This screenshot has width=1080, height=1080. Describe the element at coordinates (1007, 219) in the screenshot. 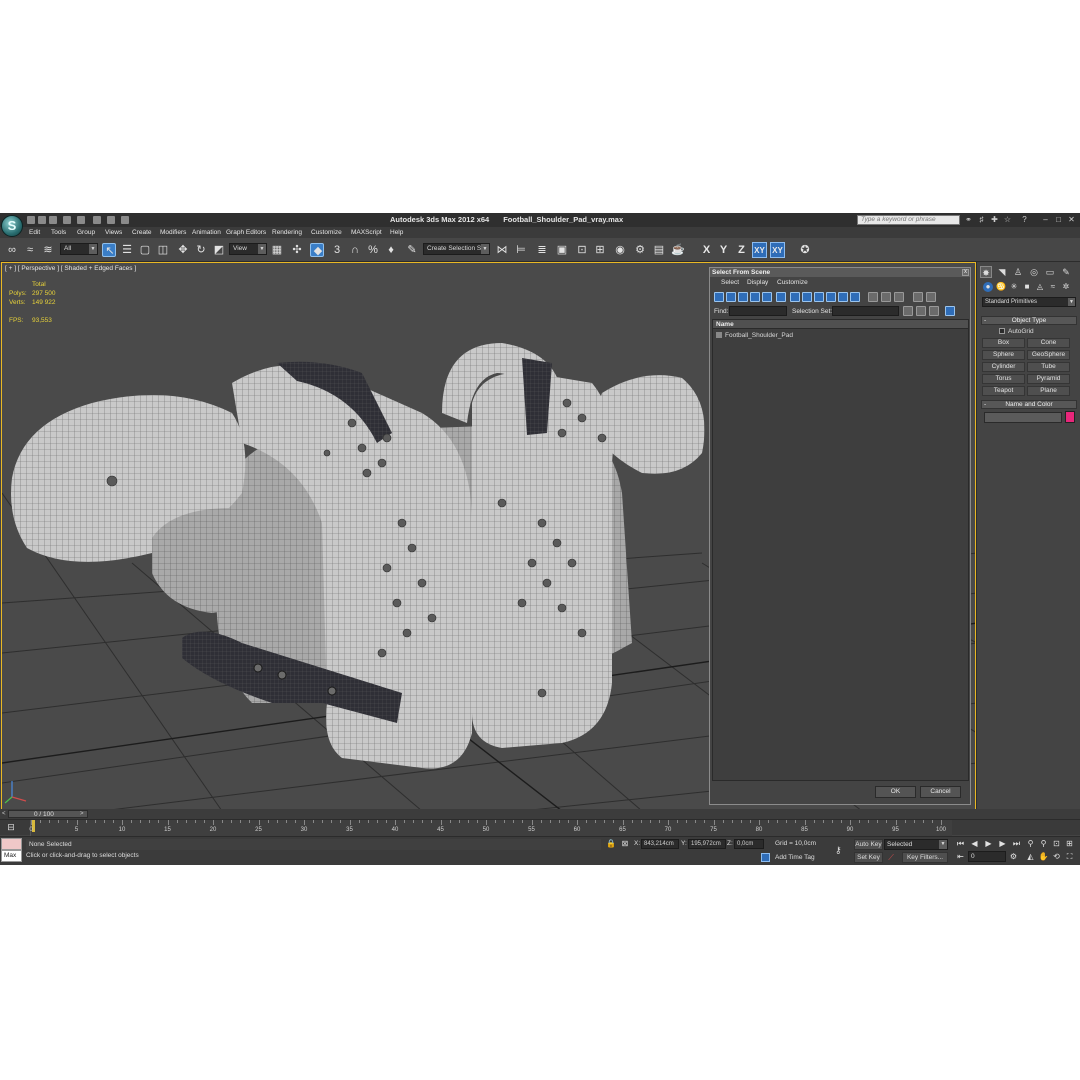

I see `favorites-icon: ☆` at that location.